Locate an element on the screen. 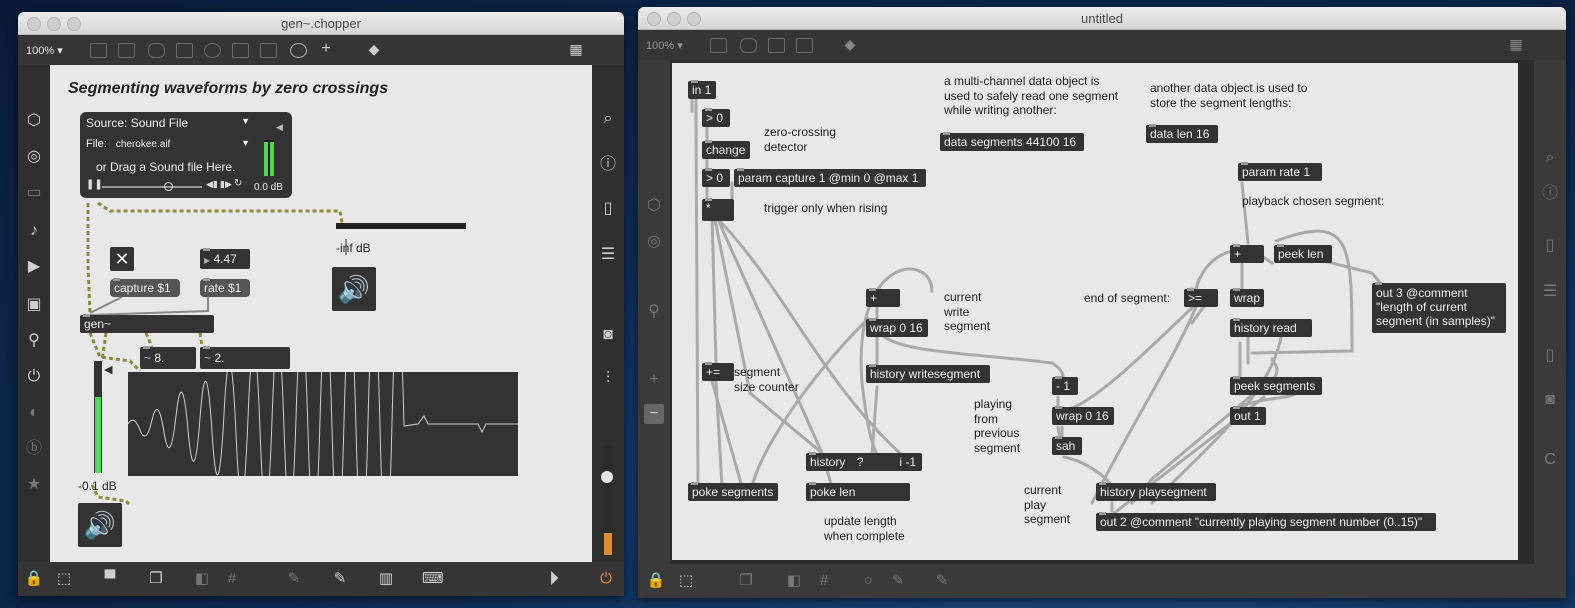 The image size is (1575, 608). button-icon is located at coordinates (212, 50).